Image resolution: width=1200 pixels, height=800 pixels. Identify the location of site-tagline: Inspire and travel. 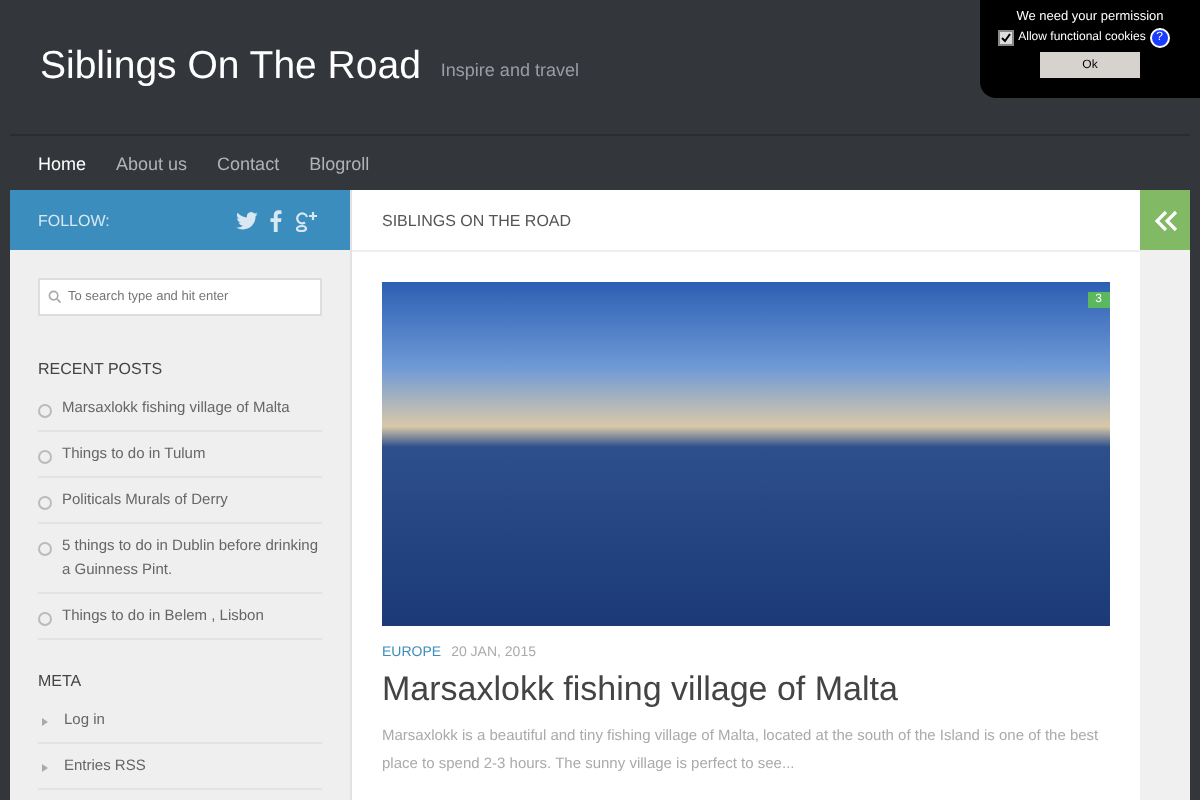
(509, 69).